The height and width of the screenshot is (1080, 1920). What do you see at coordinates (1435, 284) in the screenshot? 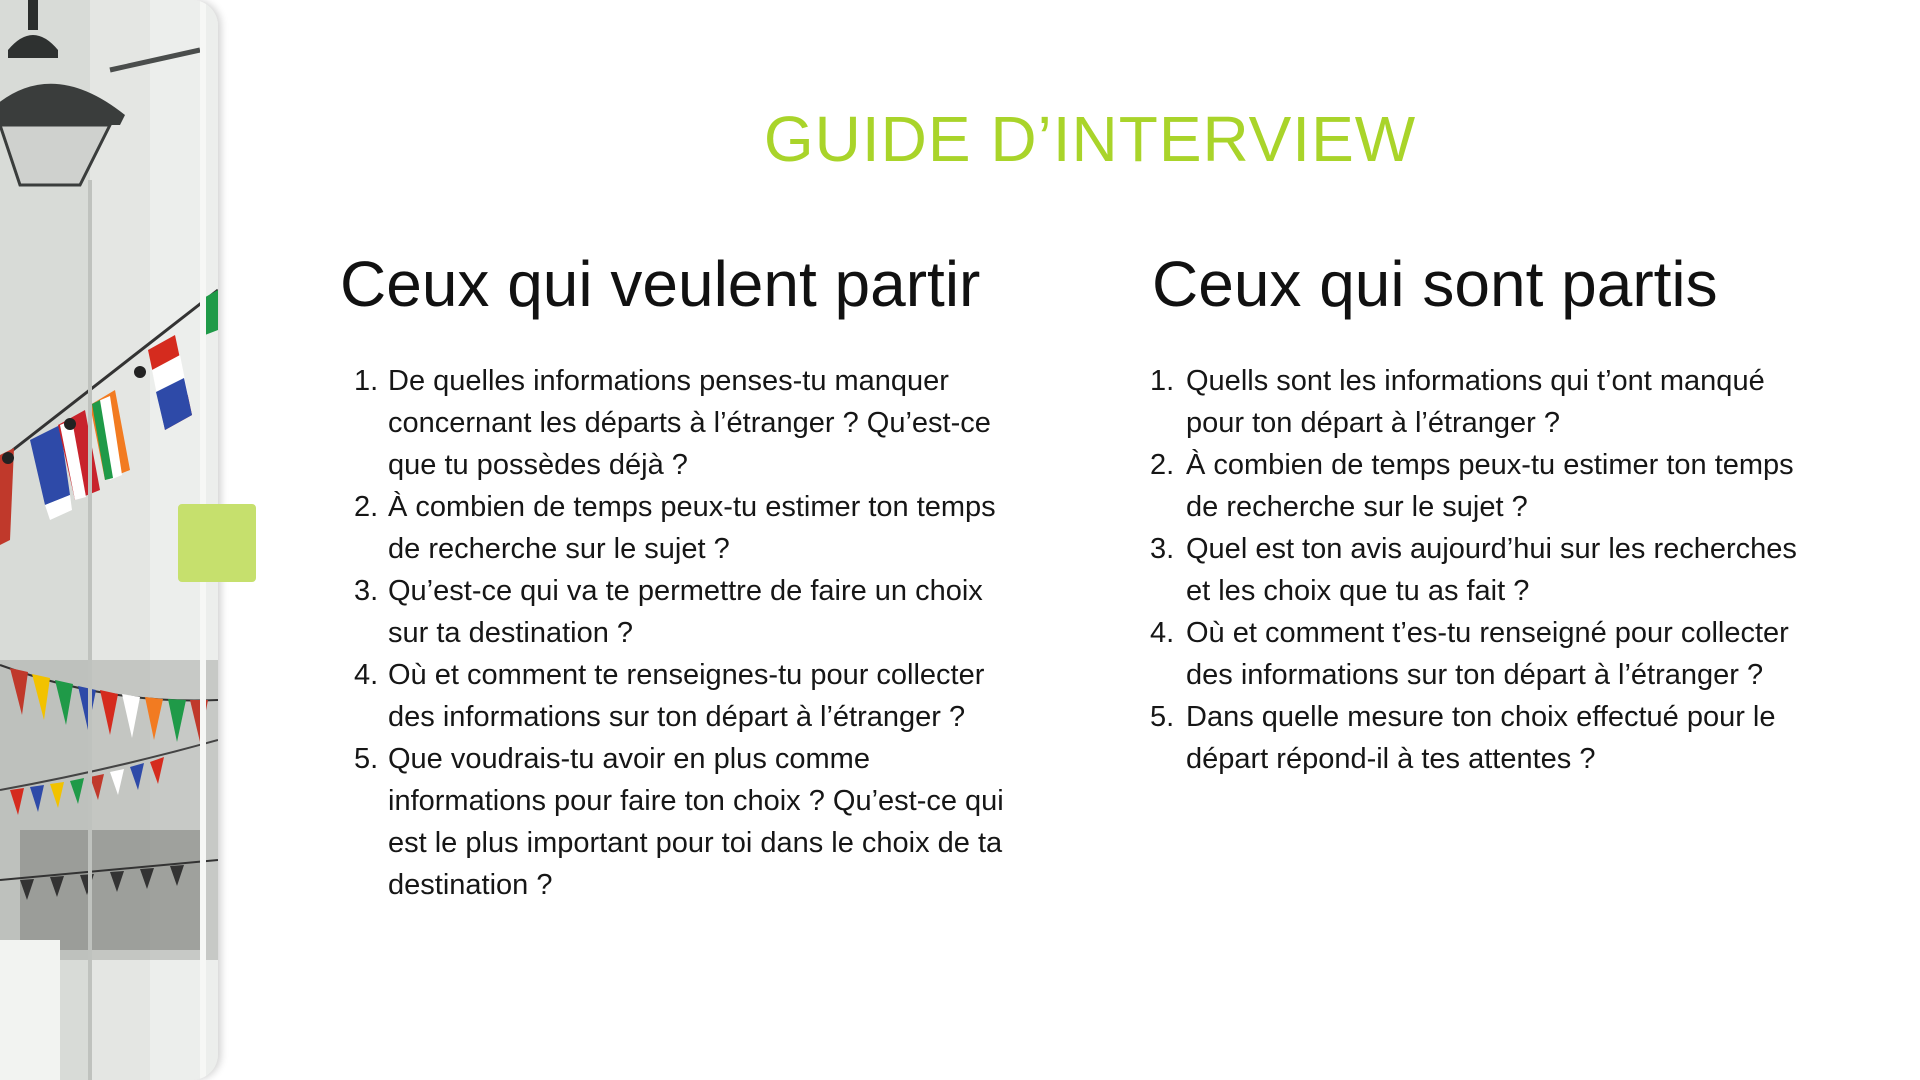
I see `column-heading: Ceux qui sont partis` at bounding box center [1435, 284].